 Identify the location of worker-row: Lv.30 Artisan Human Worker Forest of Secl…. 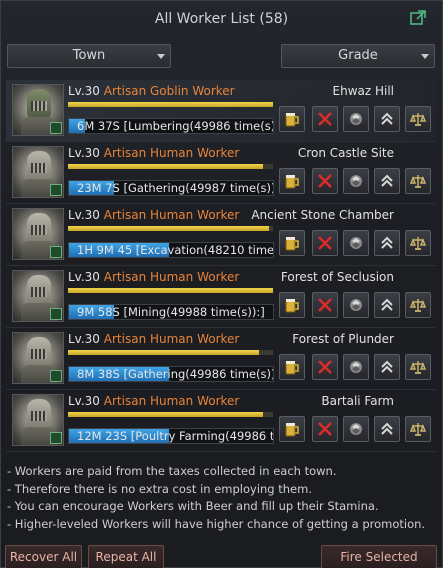
(221, 297).